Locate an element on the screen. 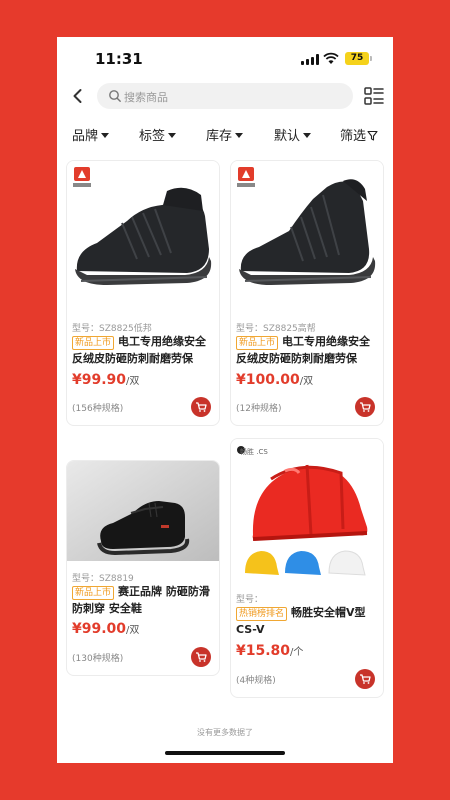 Image resolution: width=450 pixels, height=800 pixels. product-title: 新品上市 赛正品牌 防砸防滑防刺穿 安全鞋 is located at coordinates (144, 600).